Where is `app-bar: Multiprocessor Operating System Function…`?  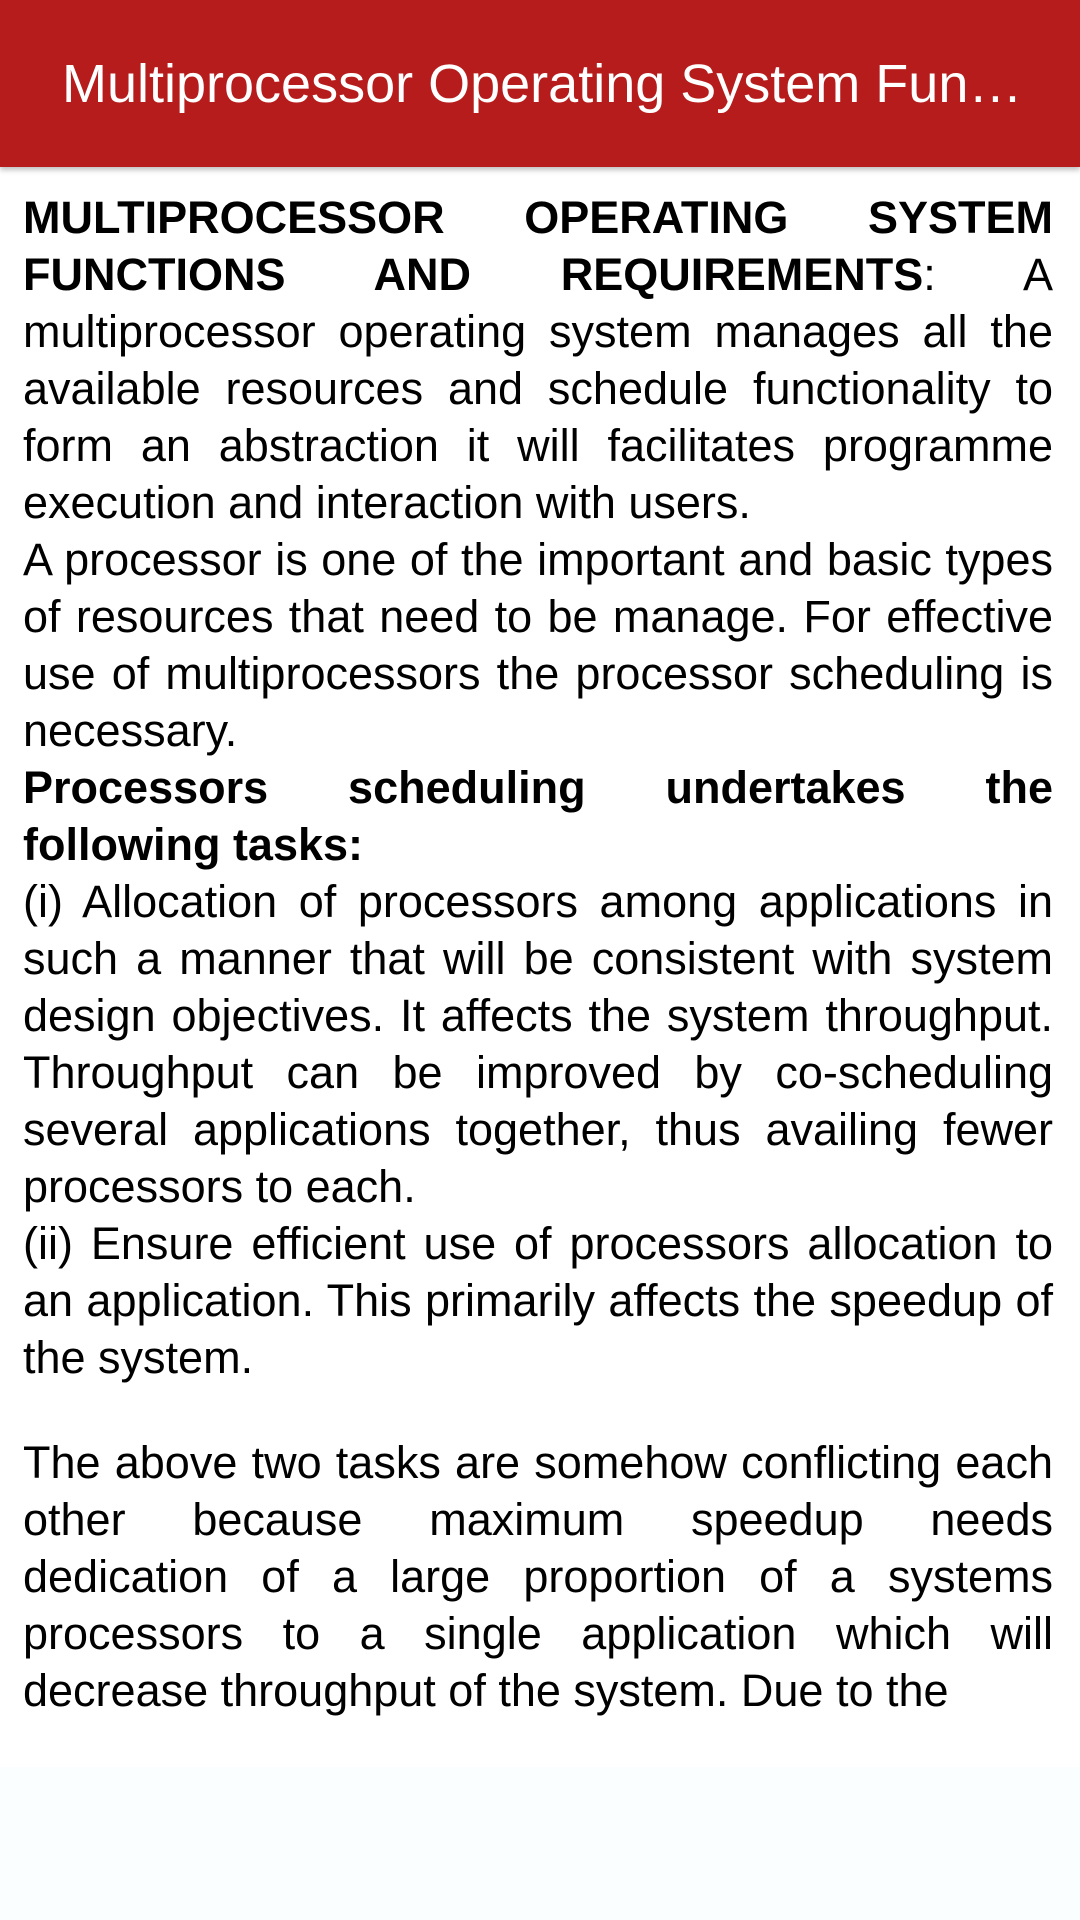 app-bar: Multiprocessor Operating System Function… is located at coordinates (540, 83).